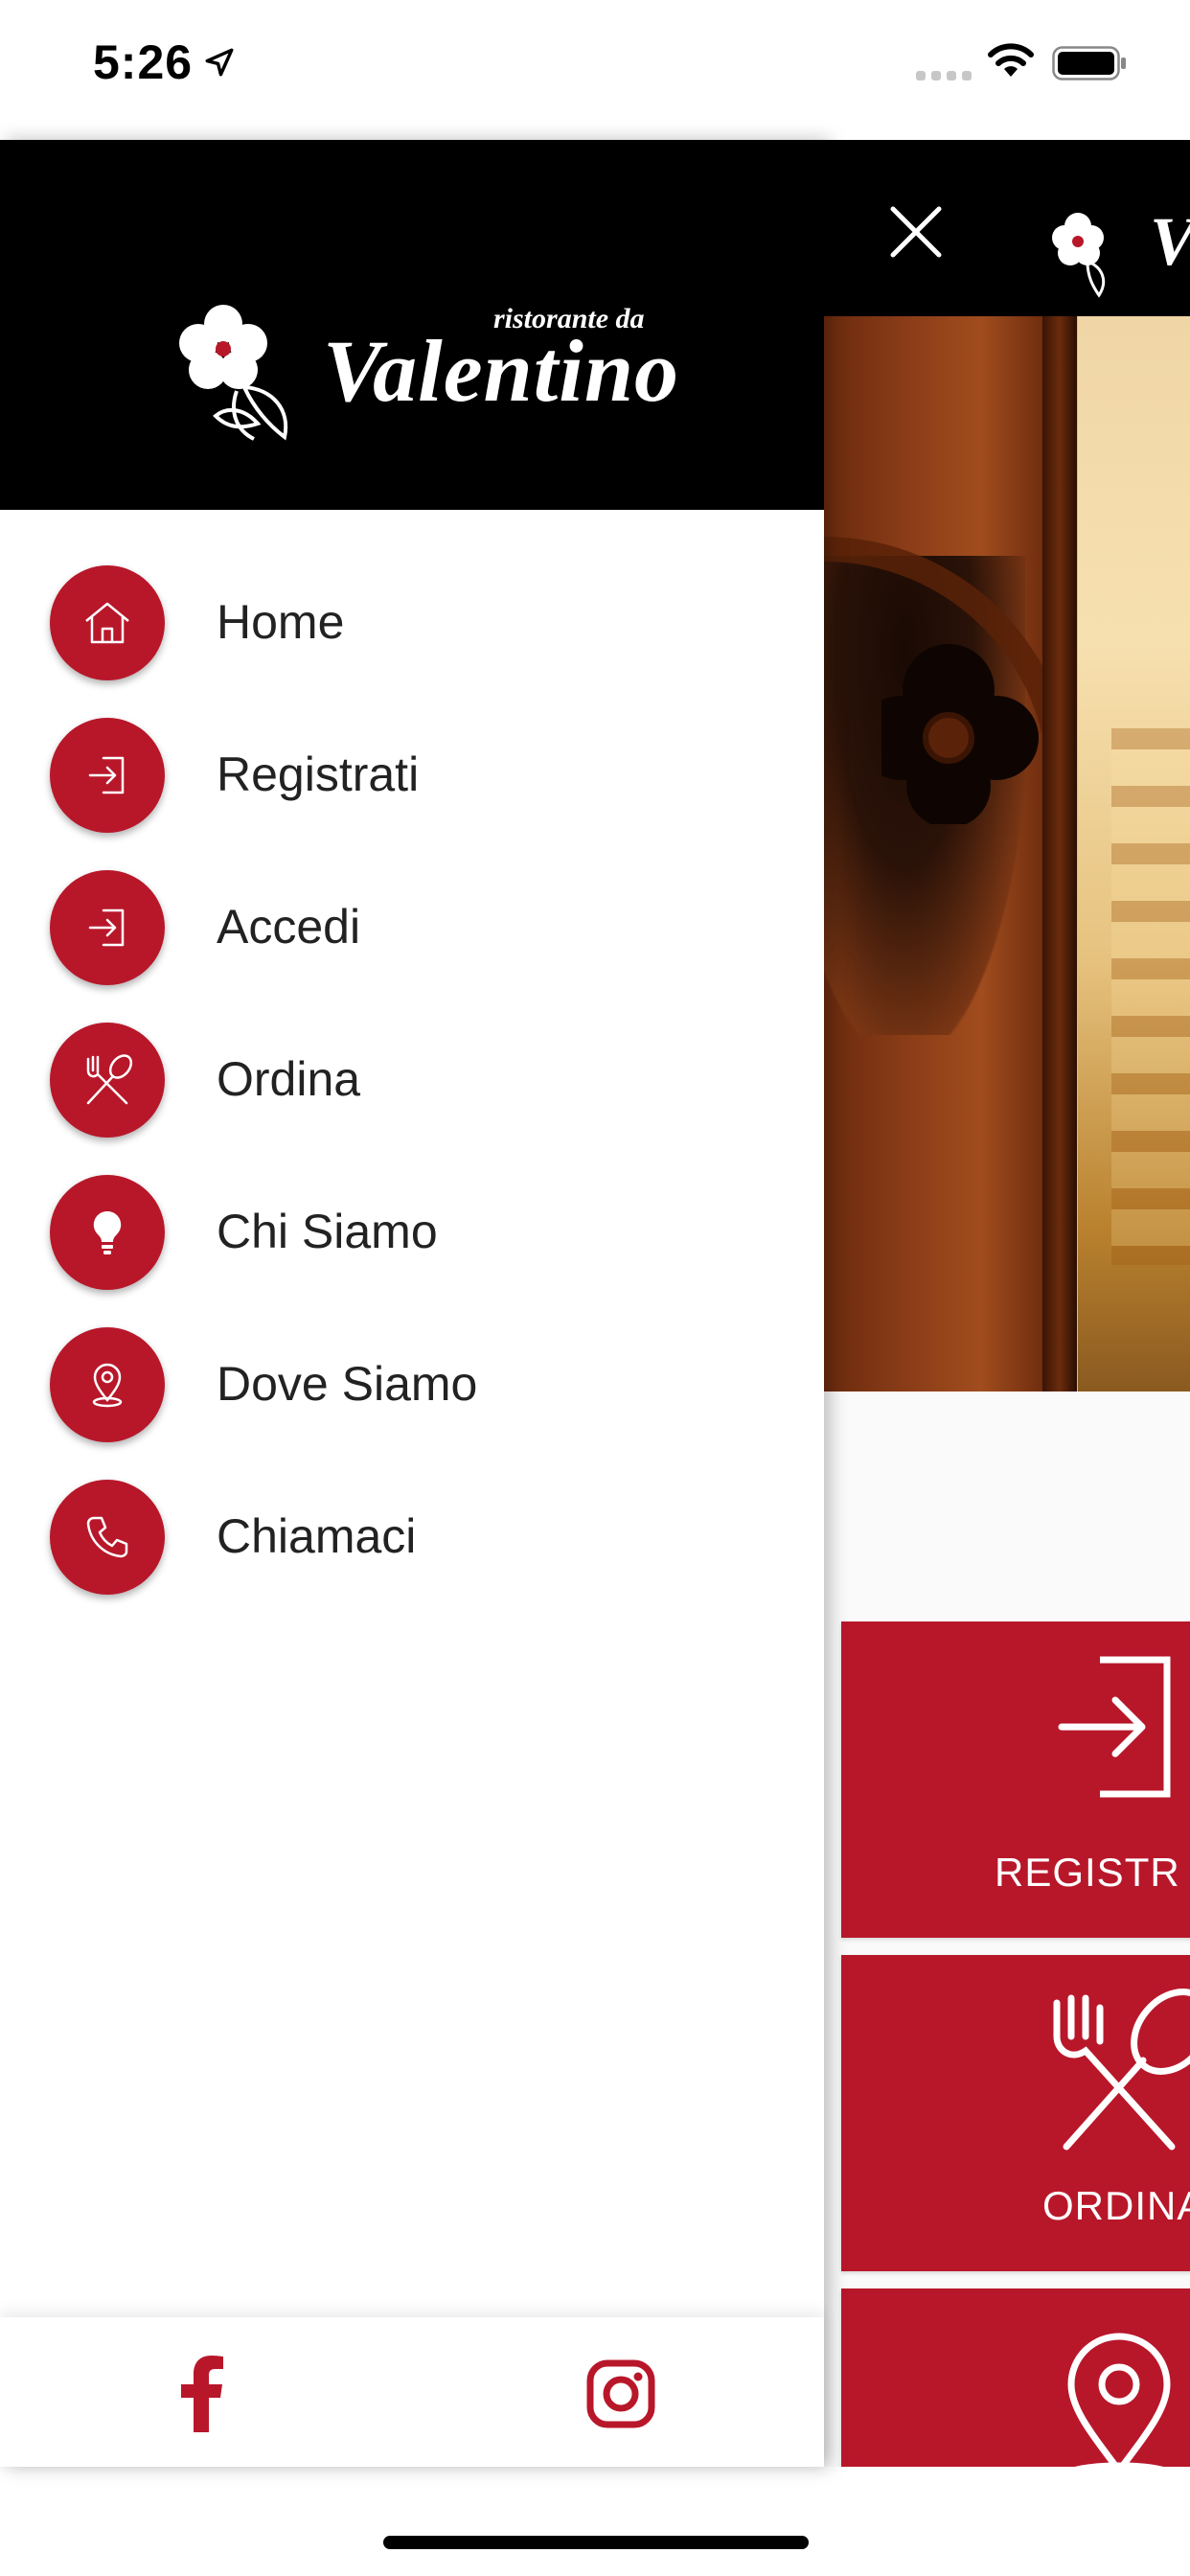  What do you see at coordinates (1007, 854) in the screenshot?
I see `restaurant-photo` at bounding box center [1007, 854].